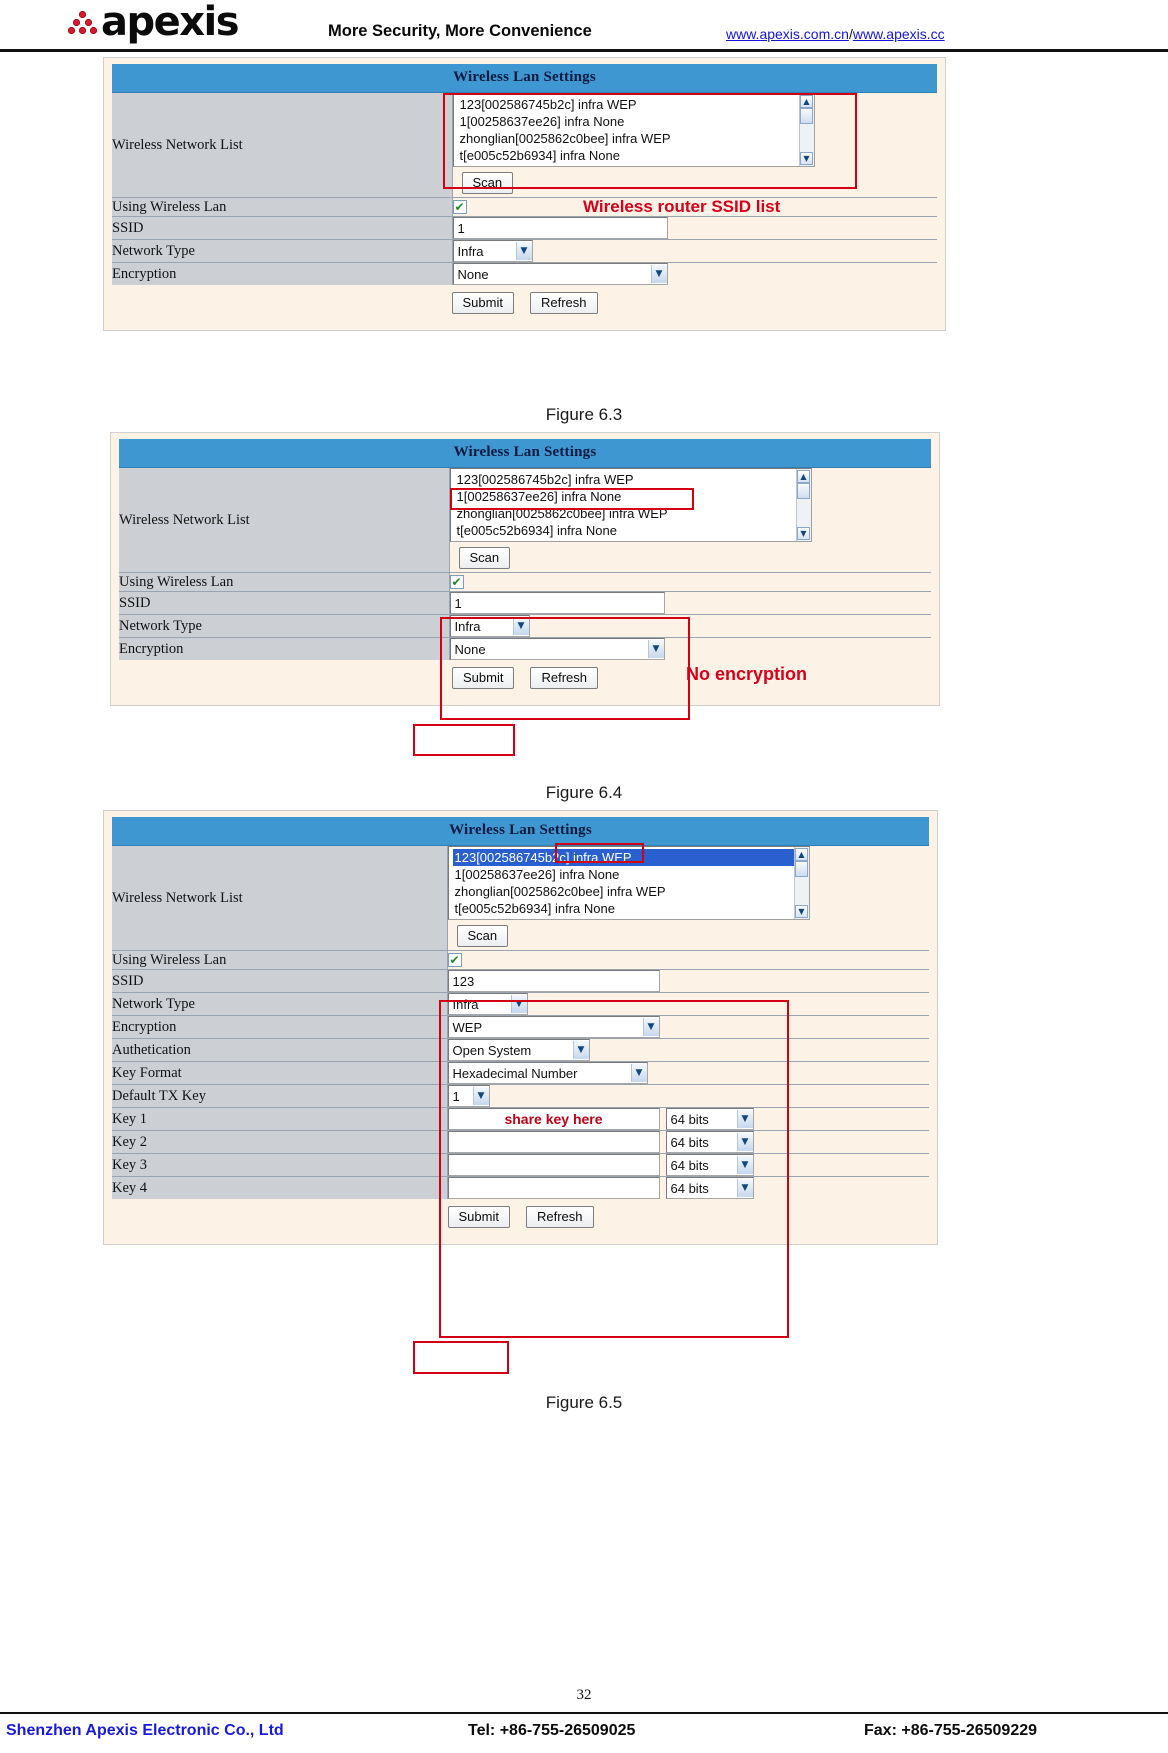 The image size is (1168, 1753). I want to click on ssid-input: 123, so click(553, 981).